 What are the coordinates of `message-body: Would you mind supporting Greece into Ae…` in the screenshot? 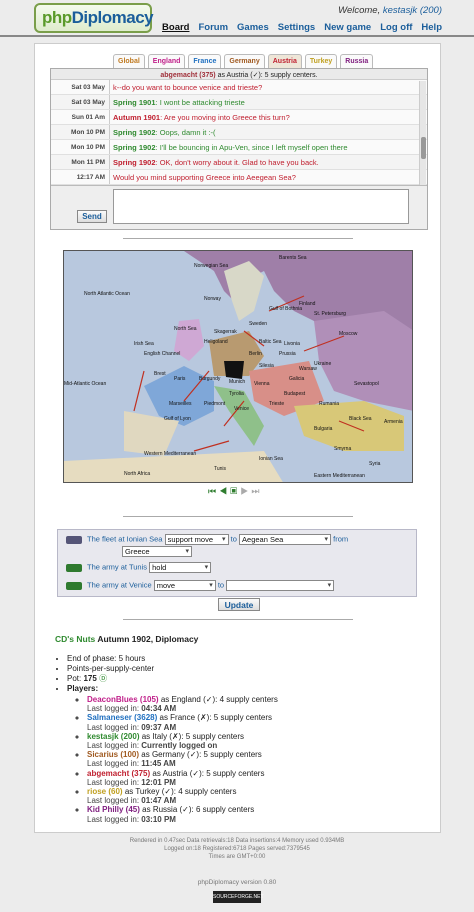 It's located at (268, 177).